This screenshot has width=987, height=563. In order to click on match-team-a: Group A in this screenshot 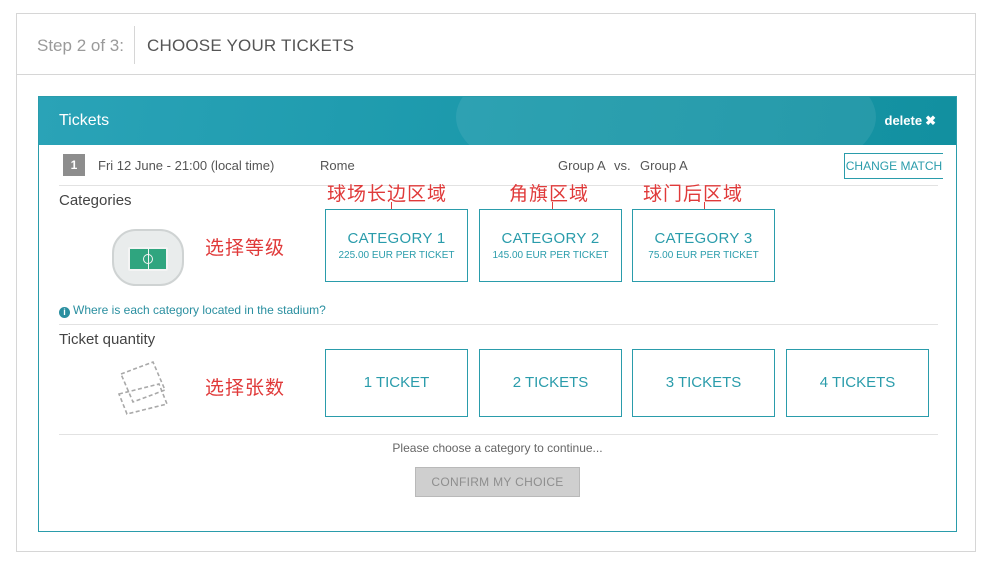, I will do `click(582, 165)`.